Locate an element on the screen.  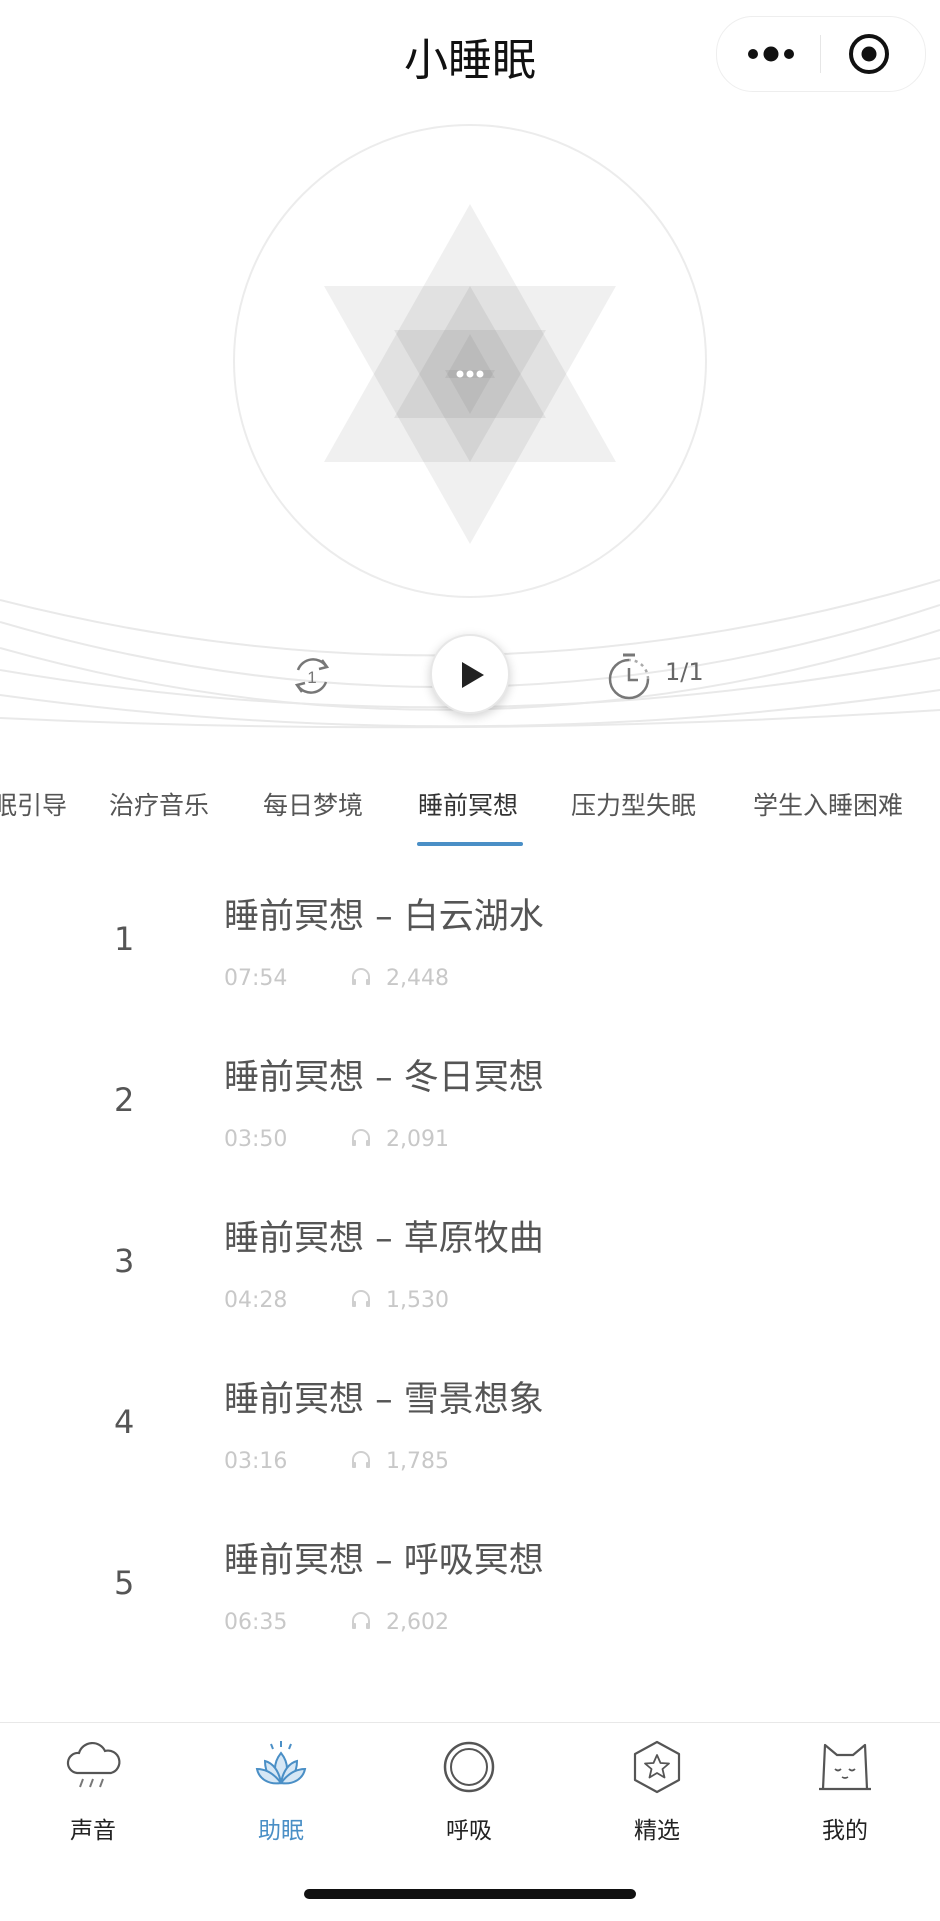
track-index: 3 is located at coordinates (124, 1261).